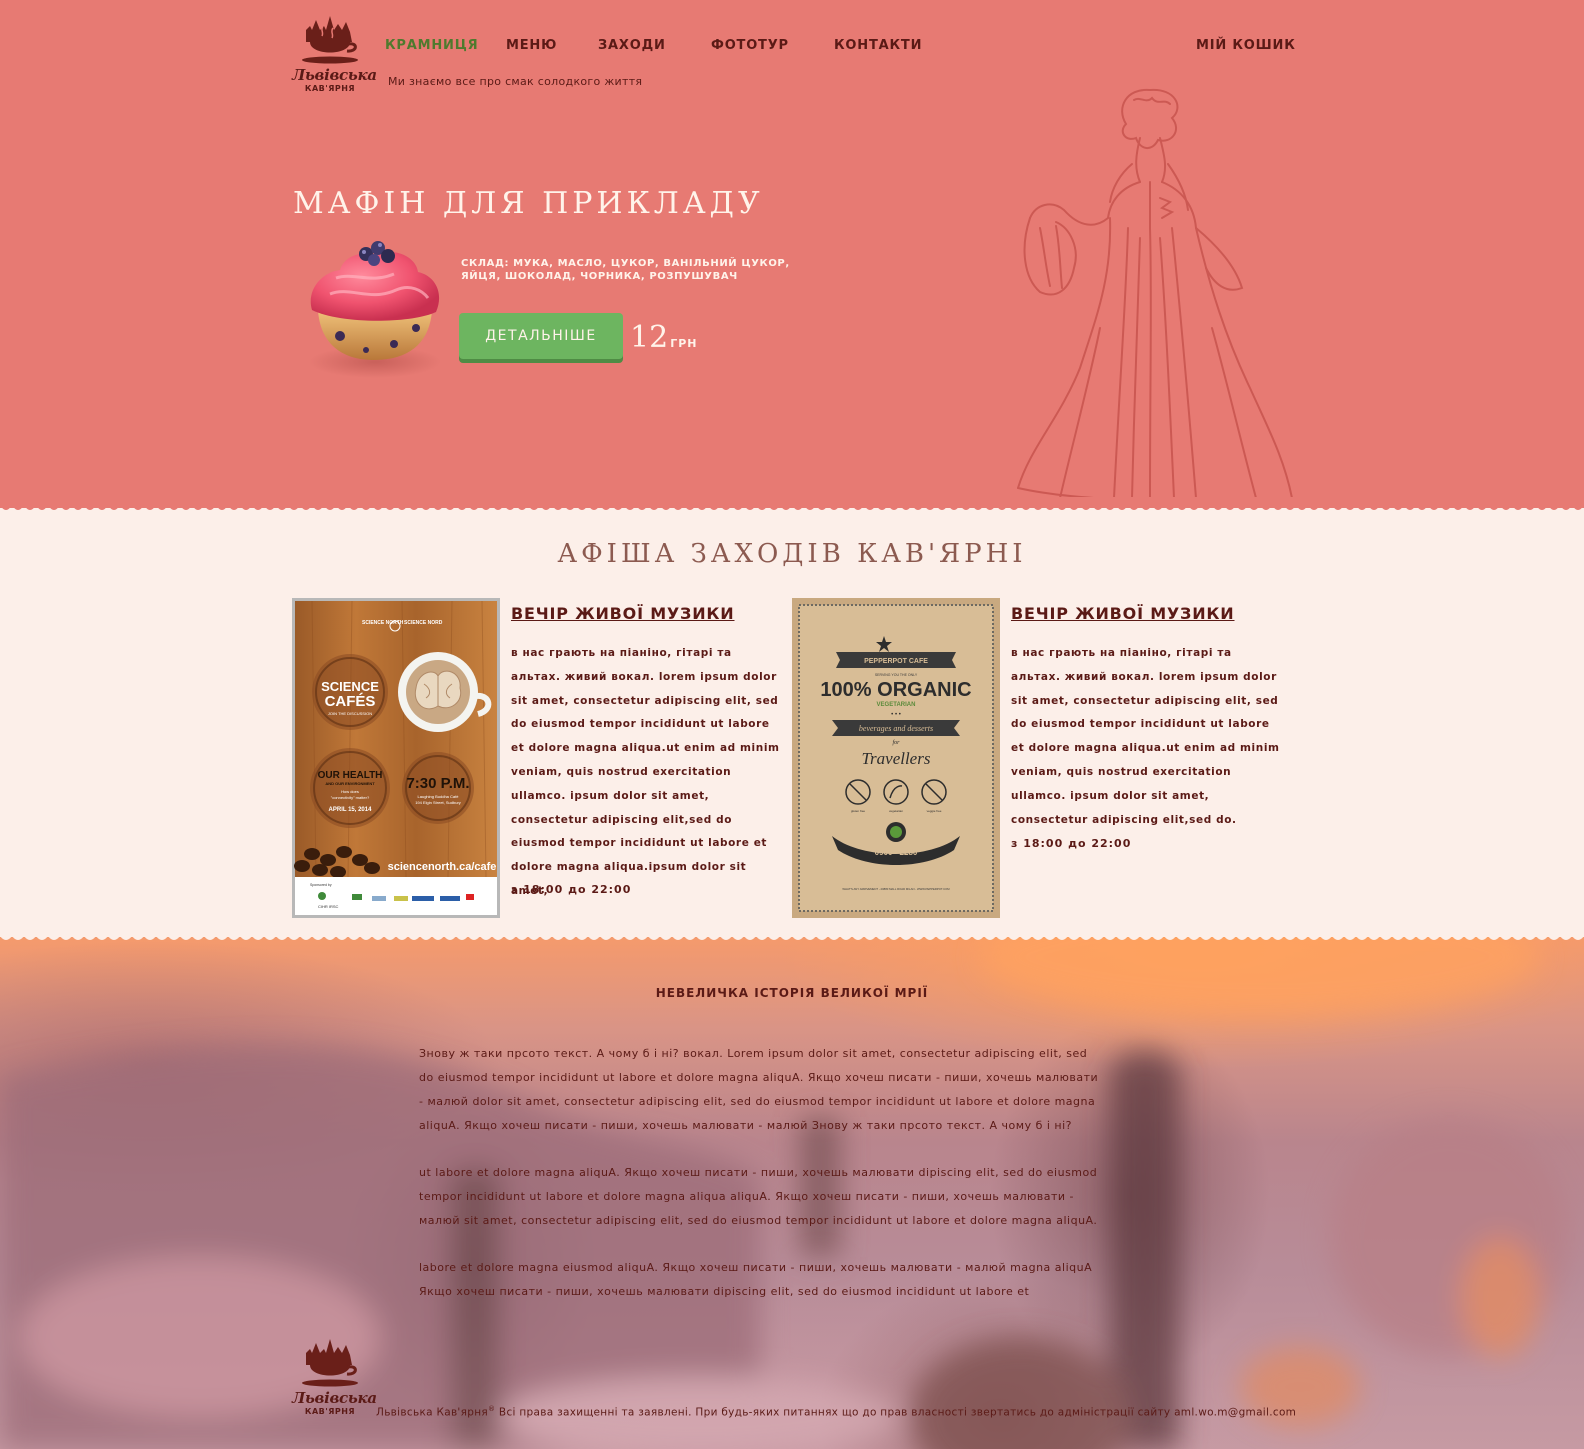  I want to click on cart-link: МІЙ КОШИК, so click(1246, 45).